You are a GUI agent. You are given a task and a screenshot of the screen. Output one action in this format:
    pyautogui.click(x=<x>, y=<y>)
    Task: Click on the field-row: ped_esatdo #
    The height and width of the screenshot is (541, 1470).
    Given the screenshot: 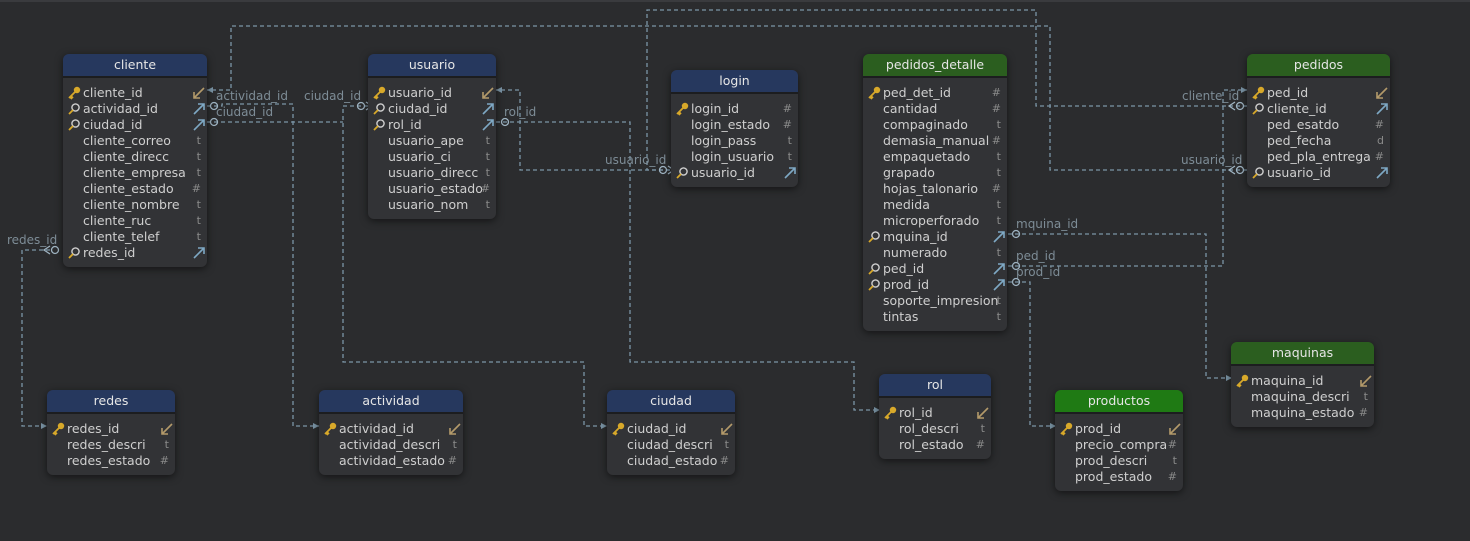 What is the action you would take?
    pyautogui.click(x=1318, y=125)
    